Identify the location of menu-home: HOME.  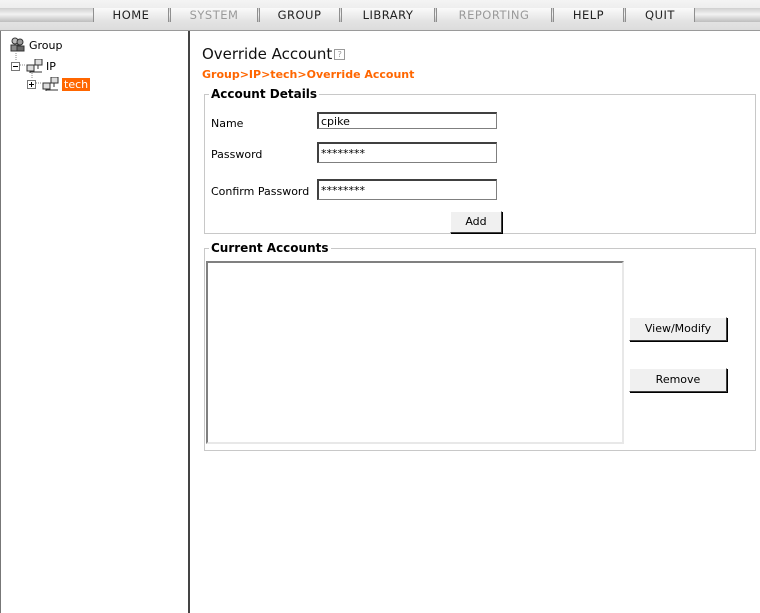
(131, 15).